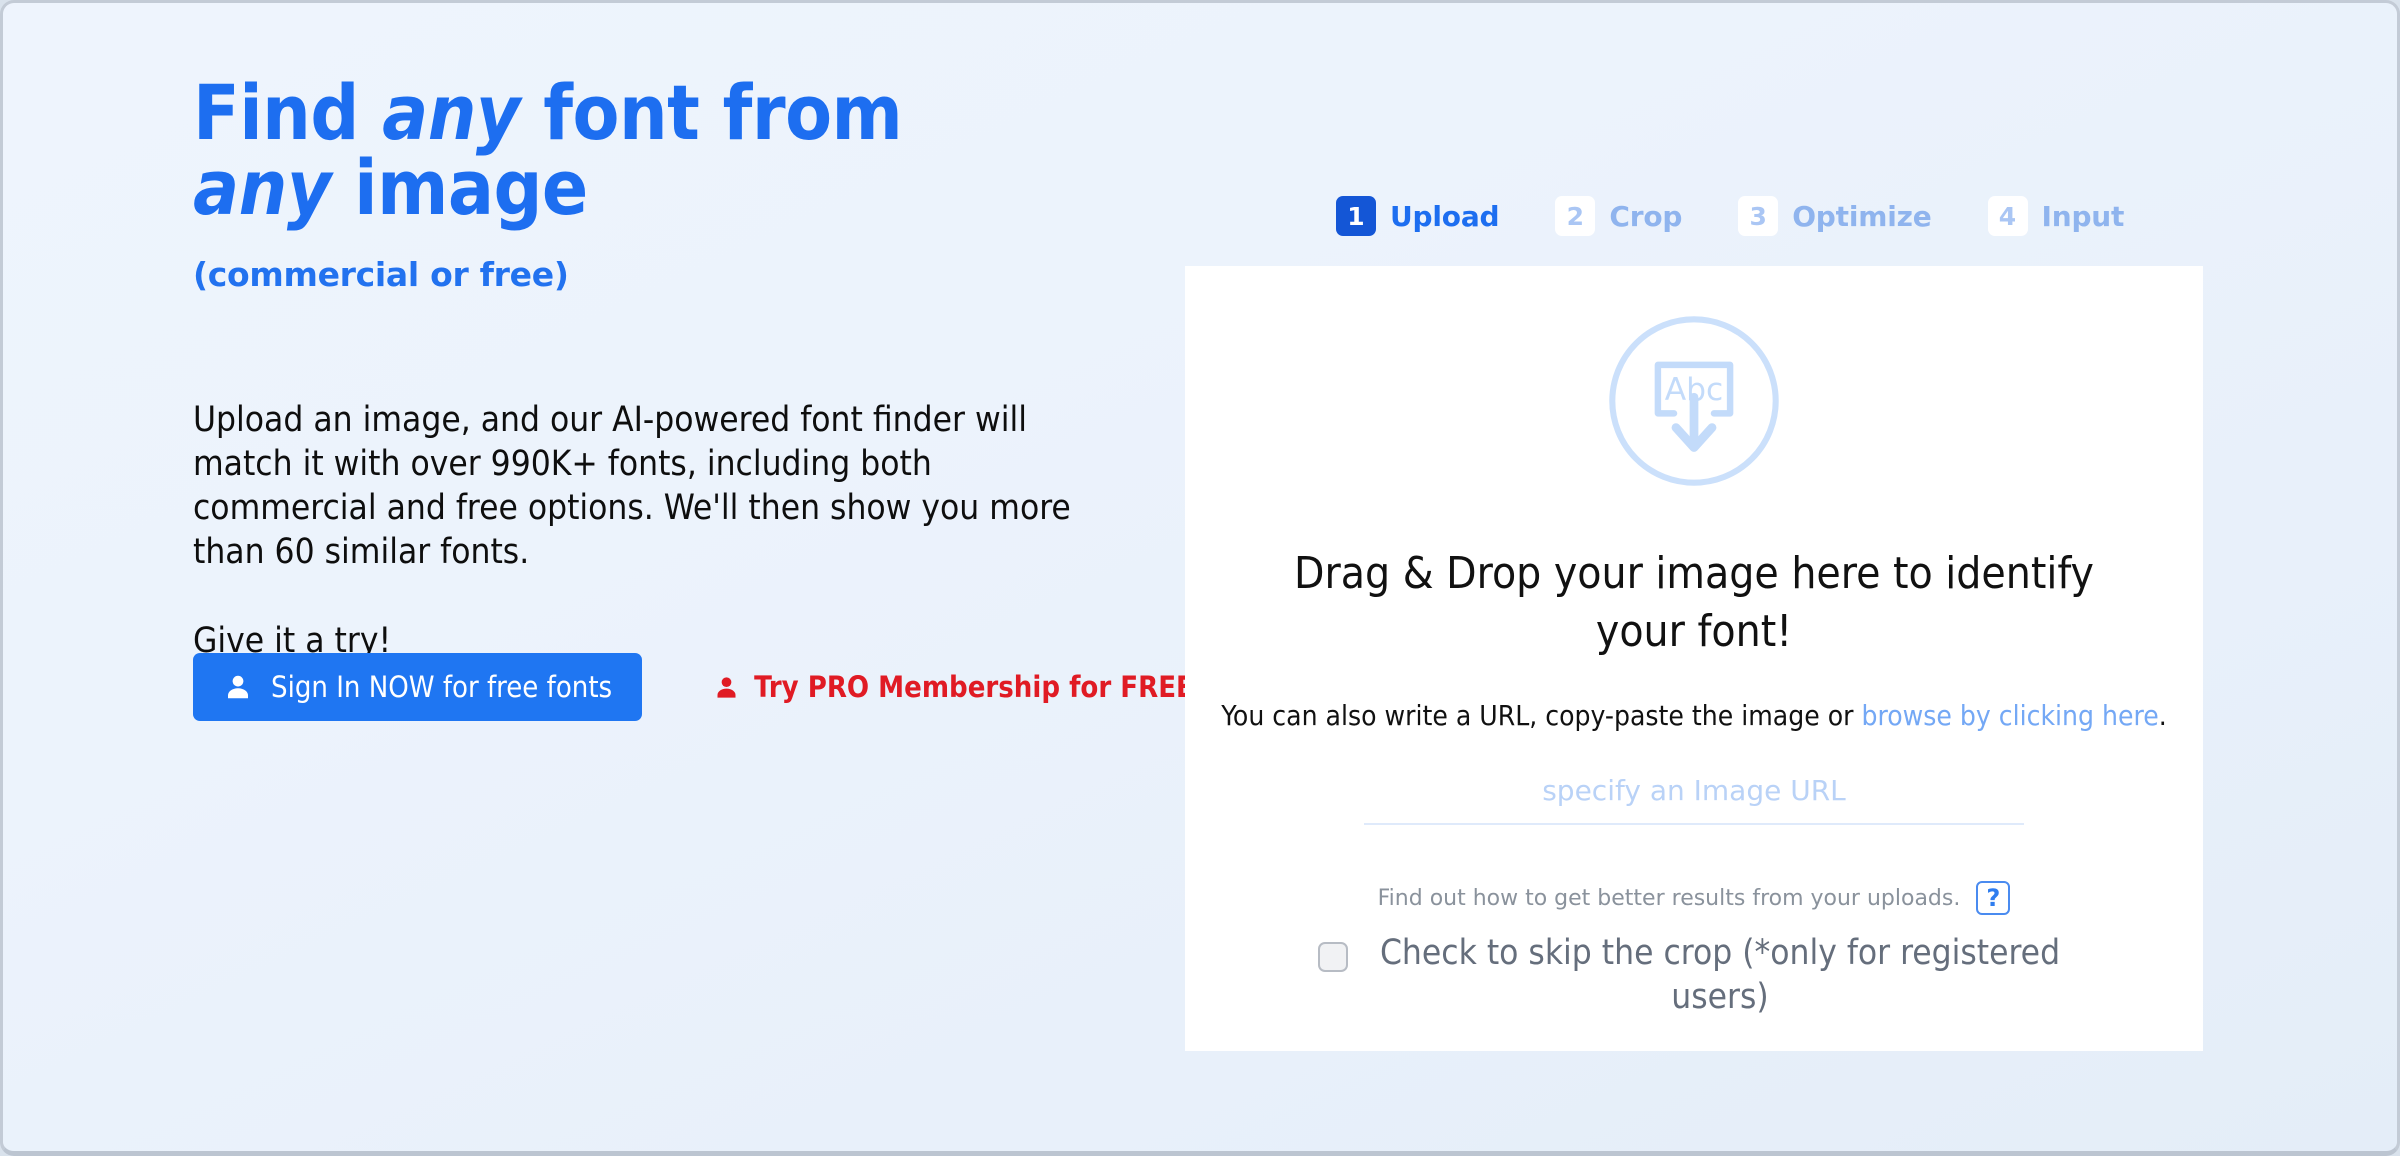 Image resolution: width=2400 pixels, height=1156 pixels. What do you see at coordinates (1445, 216) in the screenshot?
I see `step-upload-label: Upload` at bounding box center [1445, 216].